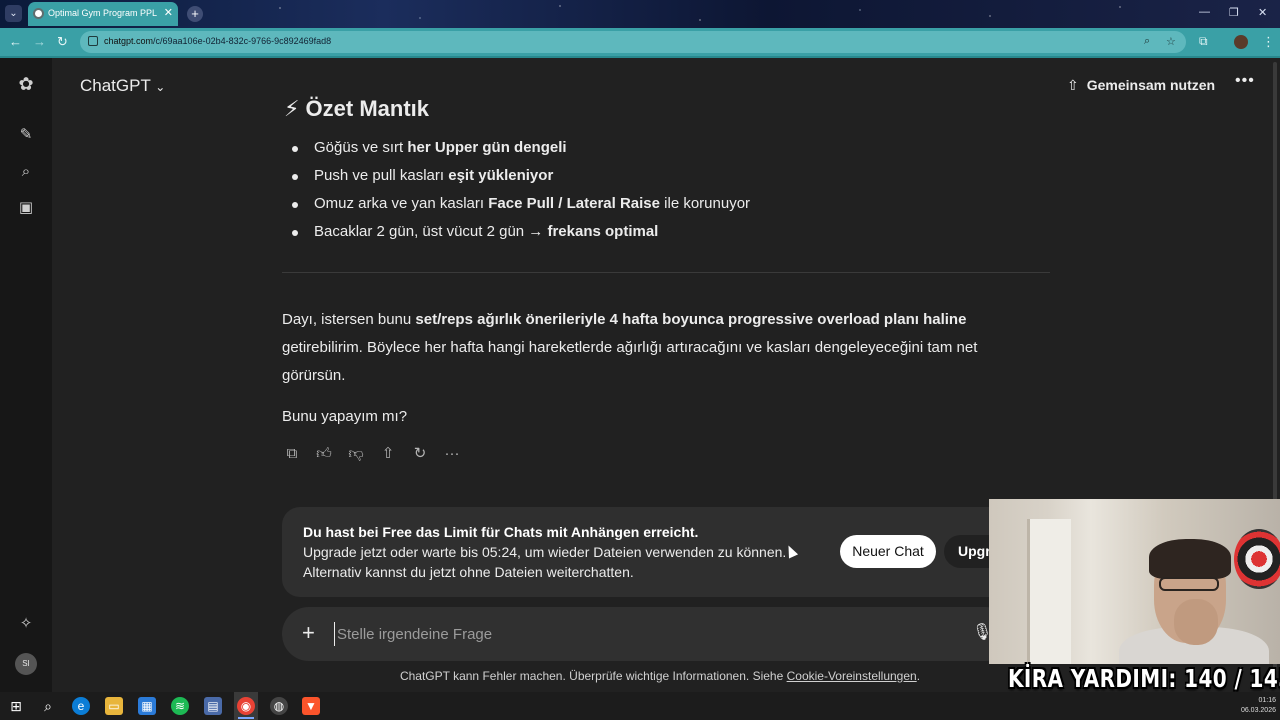 The height and width of the screenshot is (720, 1280). Describe the element at coordinates (26, 208) in the screenshot. I see `library-icon: ▣` at that location.